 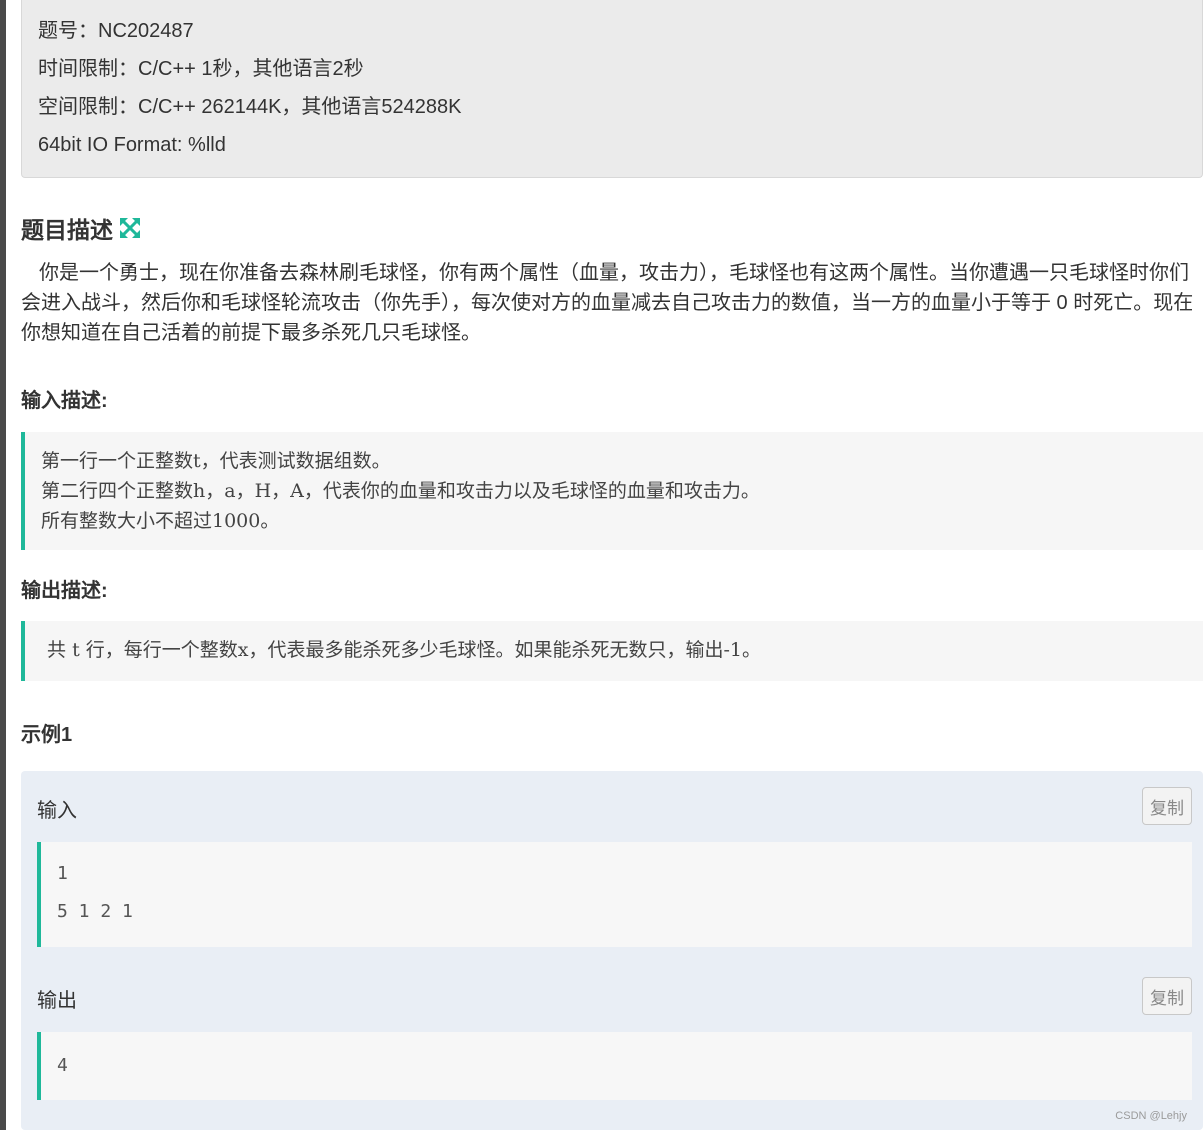 What do you see at coordinates (57, 811) in the screenshot?
I see `example-input-label: 输入` at bounding box center [57, 811].